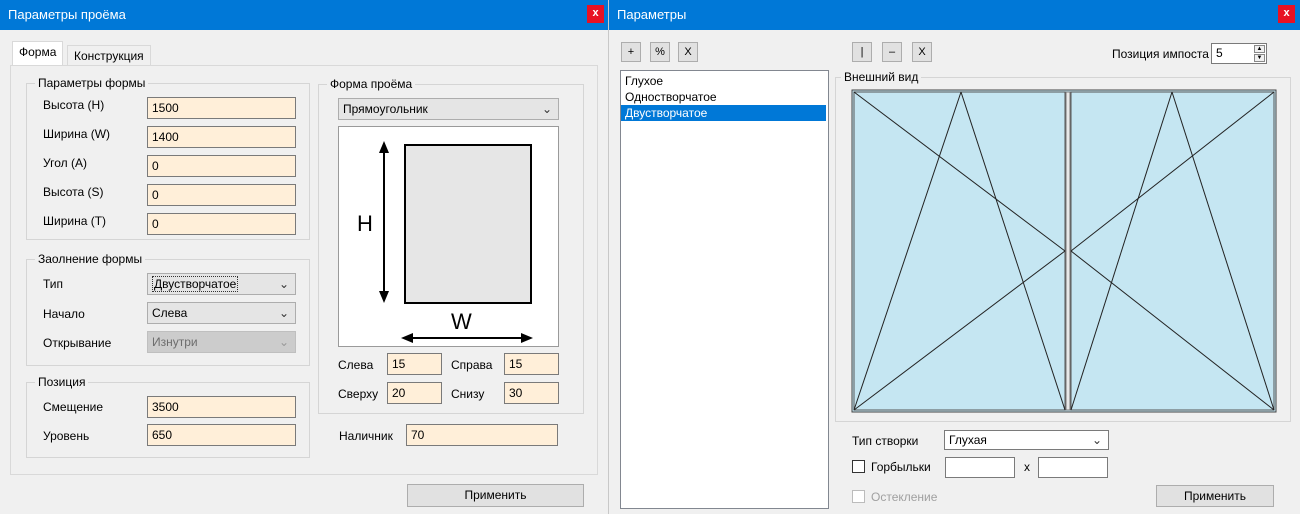  What do you see at coordinates (922, 52) in the screenshot?
I see `delete-impost-button: X` at bounding box center [922, 52].